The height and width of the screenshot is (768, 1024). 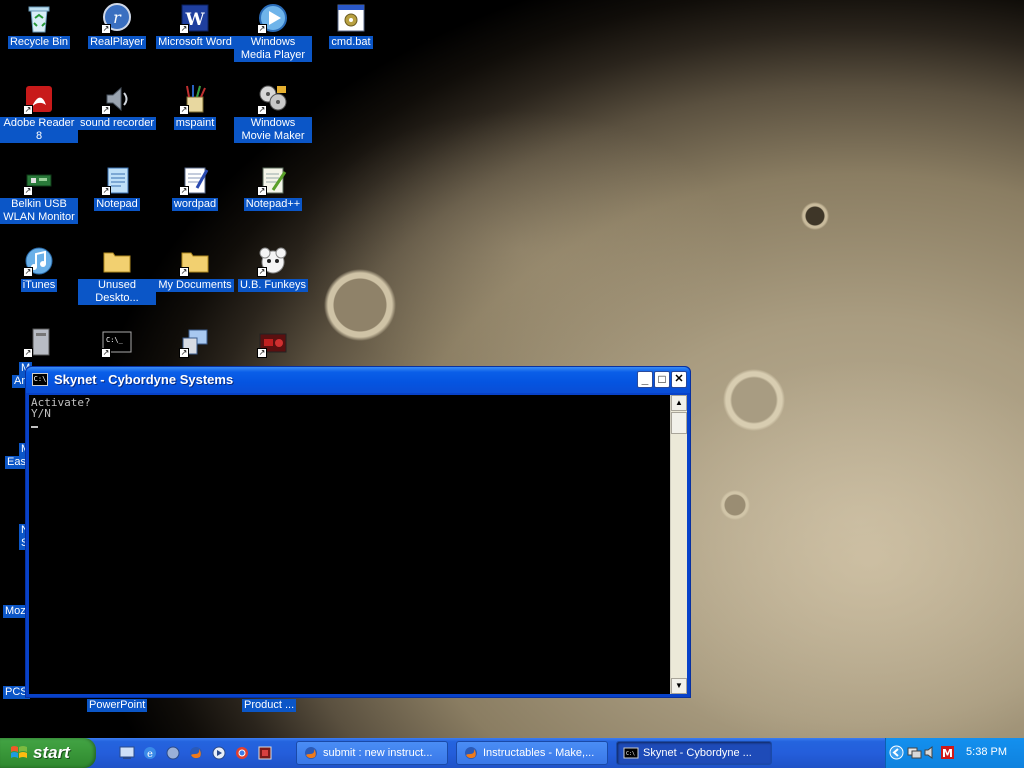 What do you see at coordinates (273, 180) in the screenshot?
I see `notepad-plus-plus-icon: ↗` at bounding box center [273, 180].